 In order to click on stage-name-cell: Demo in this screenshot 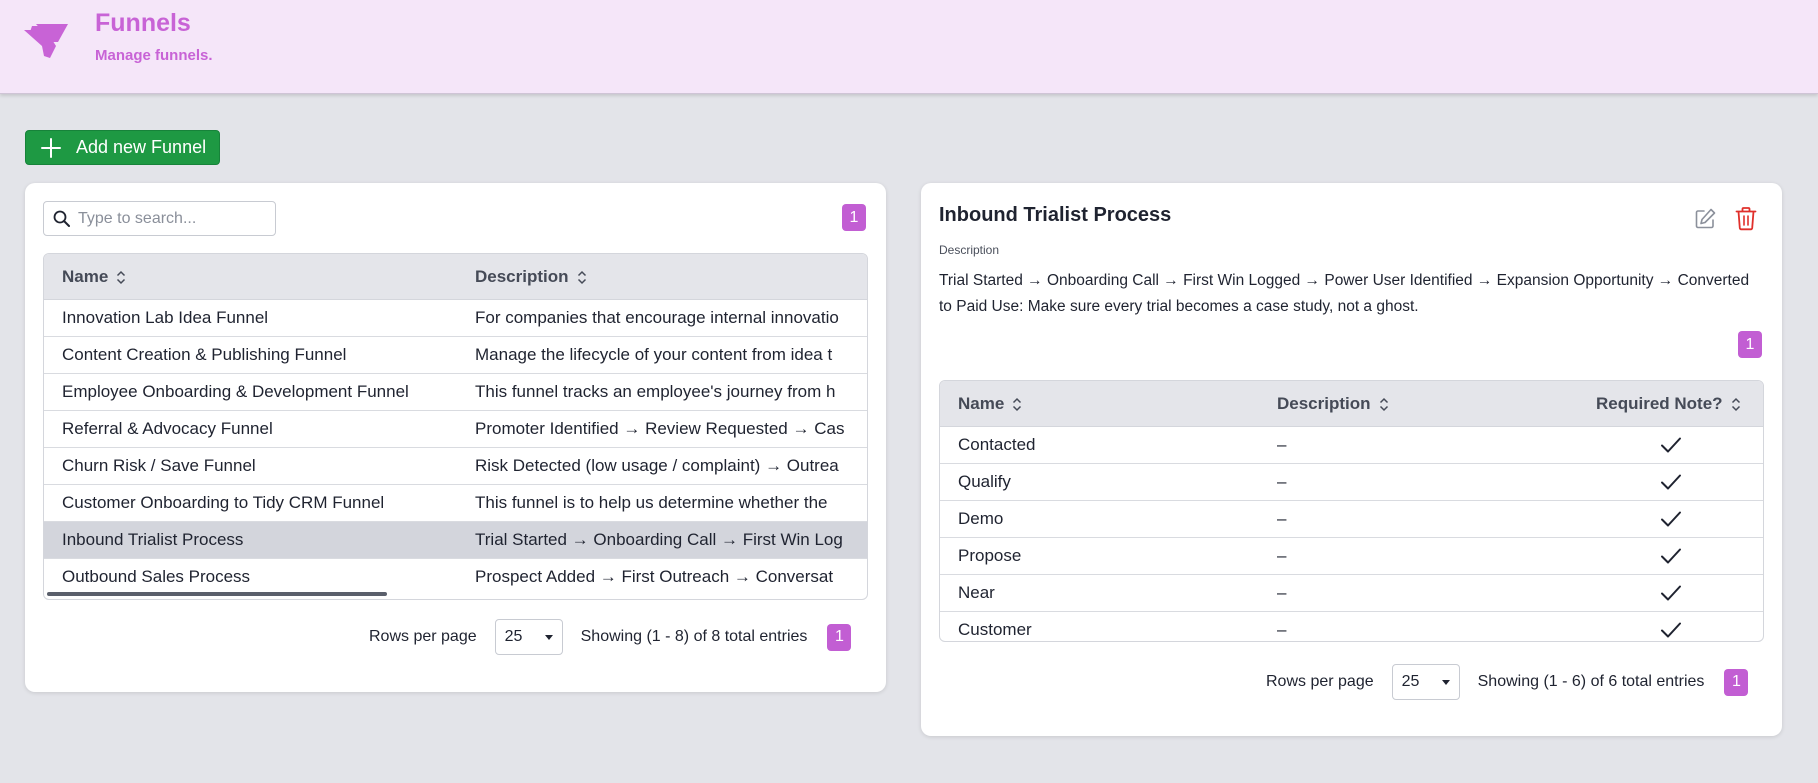, I will do `click(981, 518)`.